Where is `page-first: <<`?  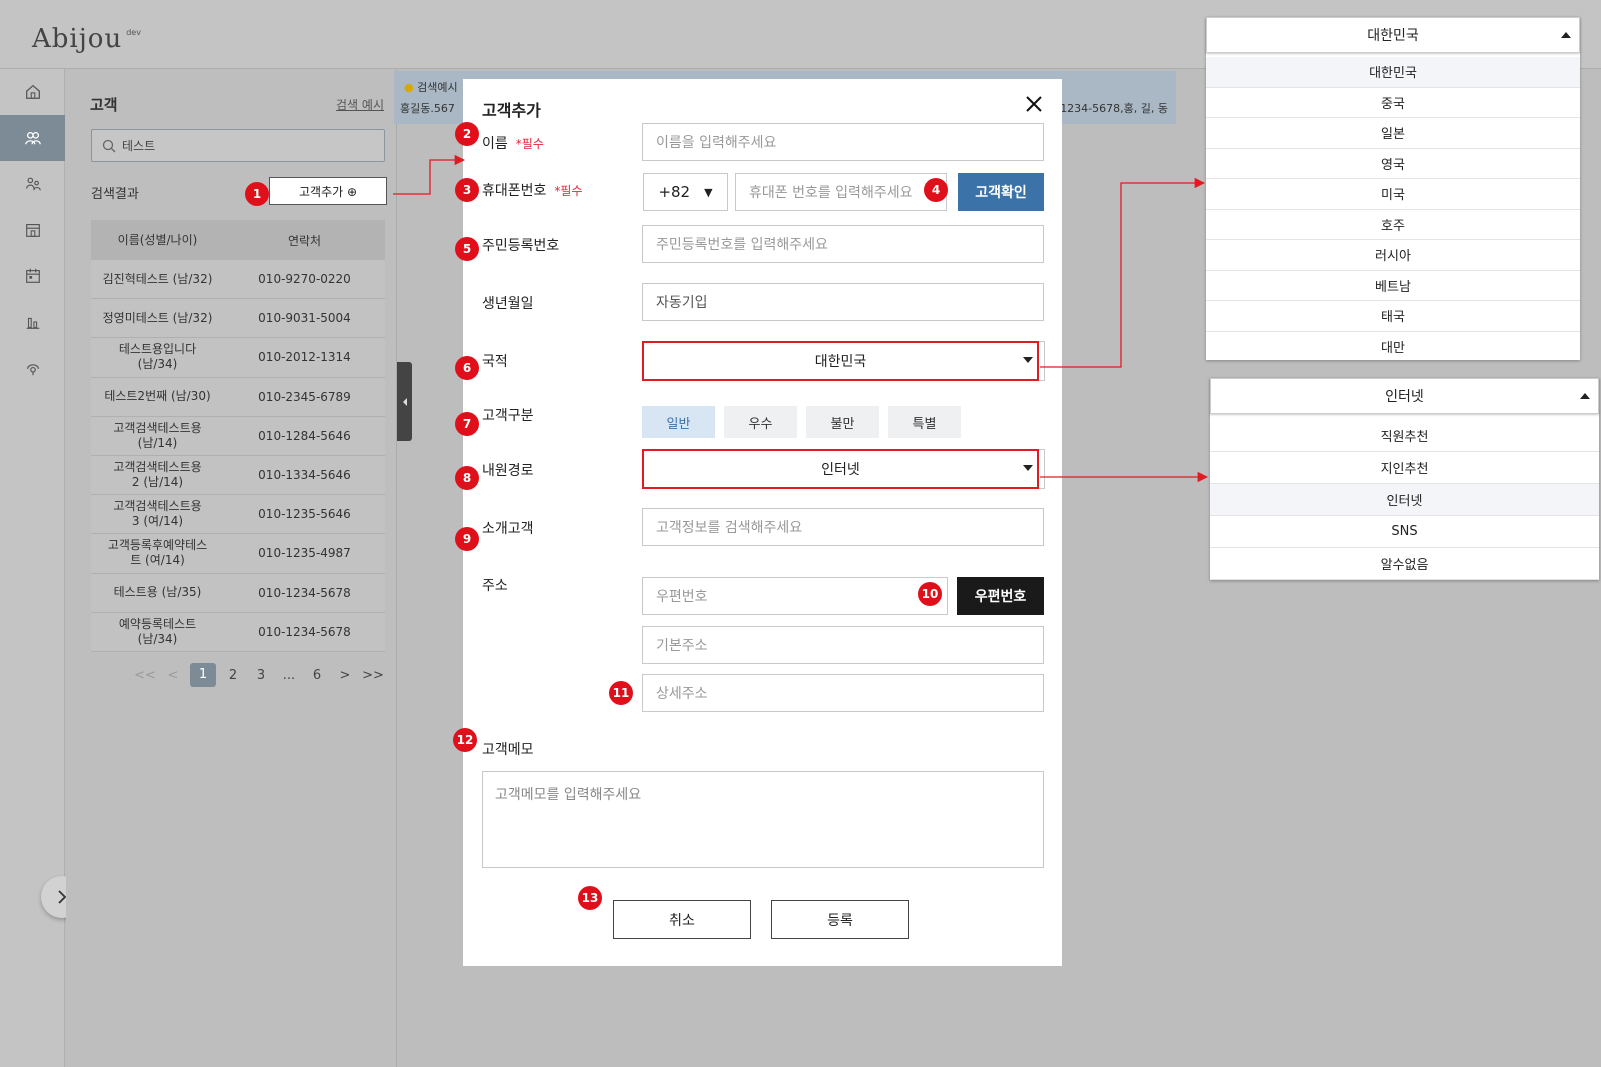
page-first: << is located at coordinates (145, 675).